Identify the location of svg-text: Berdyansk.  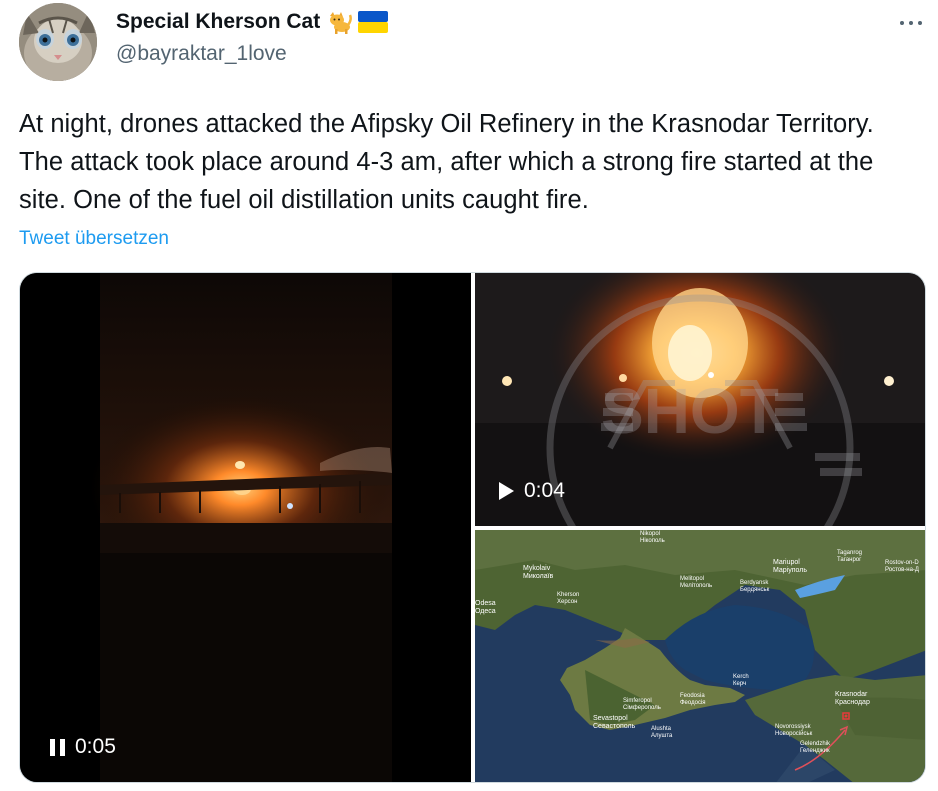
(754, 583).